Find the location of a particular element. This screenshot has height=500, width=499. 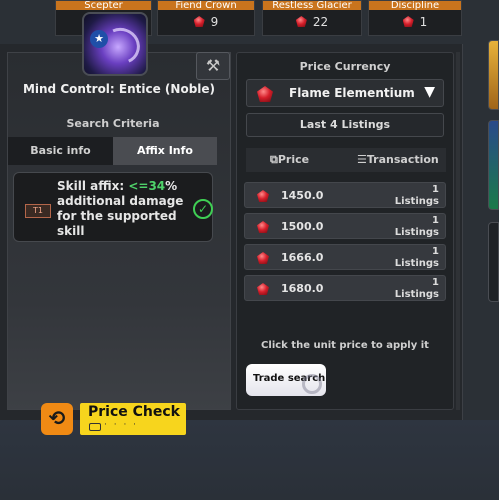

price-row: 1666.0 1 Listings is located at coordinates (345, 257).